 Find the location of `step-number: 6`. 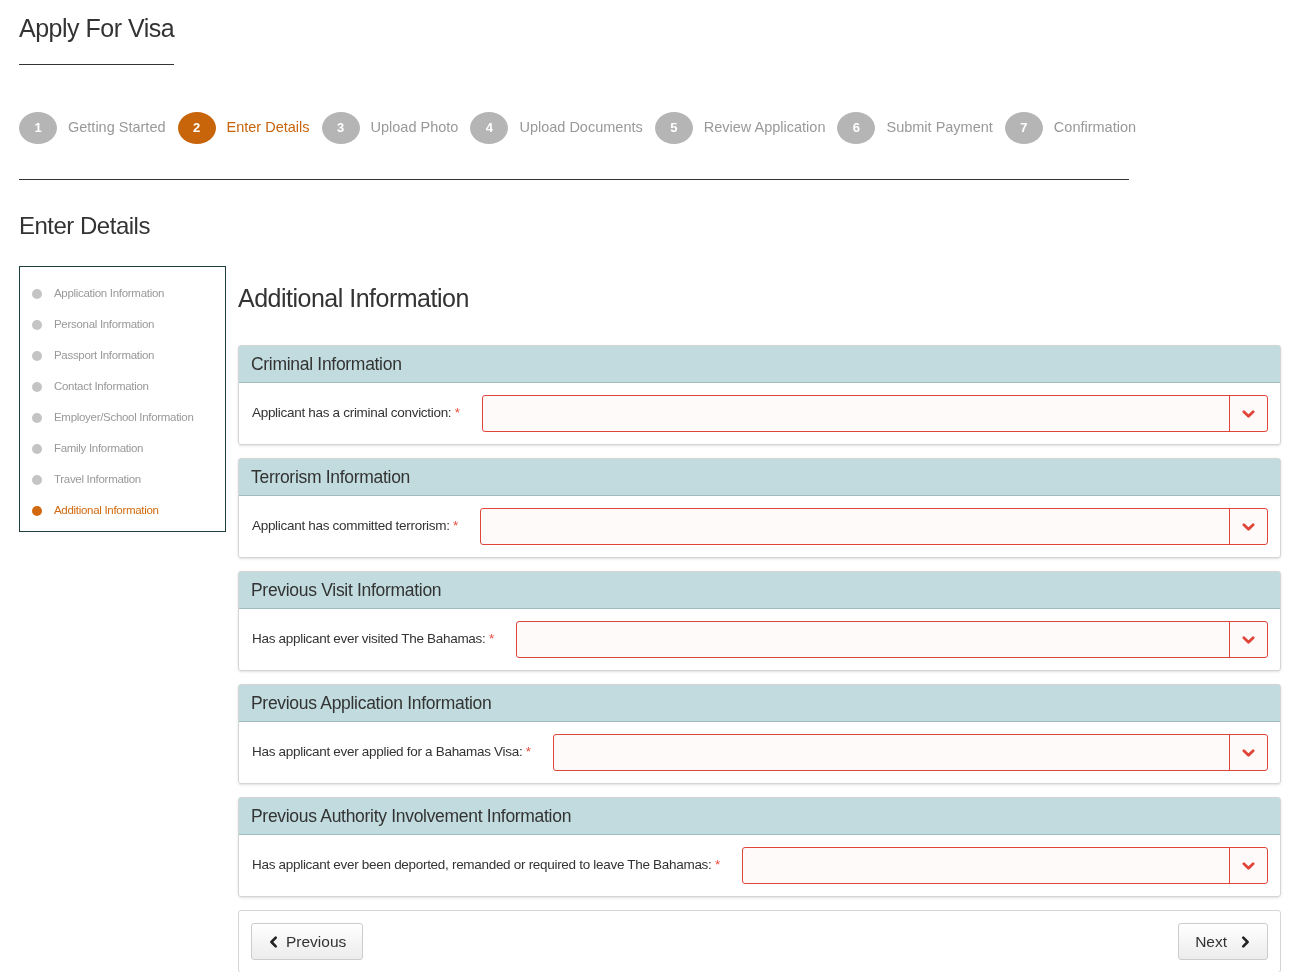

step-number: 6 is located at coordinates (856, 127).